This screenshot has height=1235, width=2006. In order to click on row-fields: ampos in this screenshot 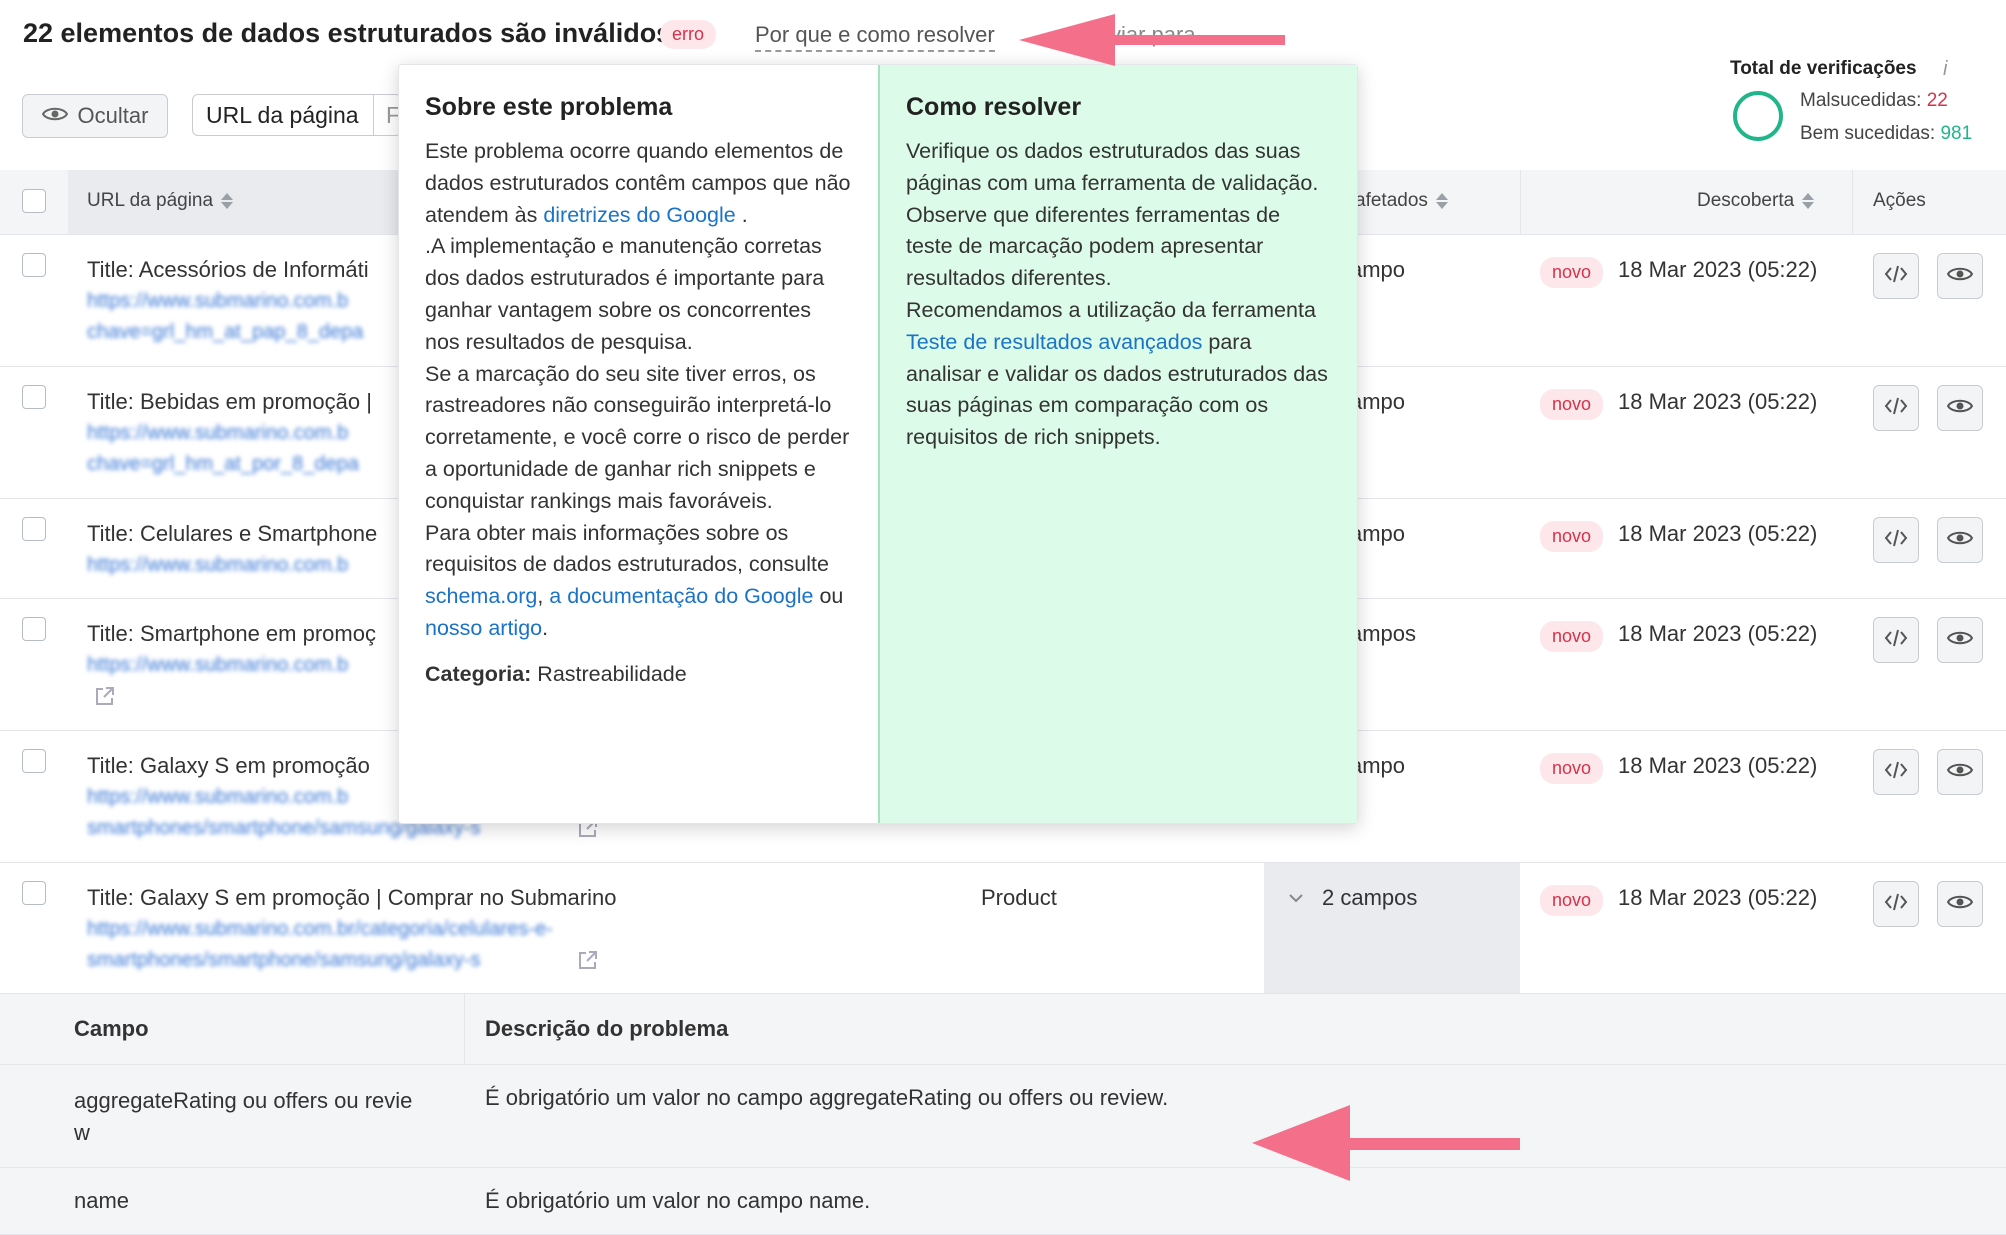, I will do `click(1383, 634)`.